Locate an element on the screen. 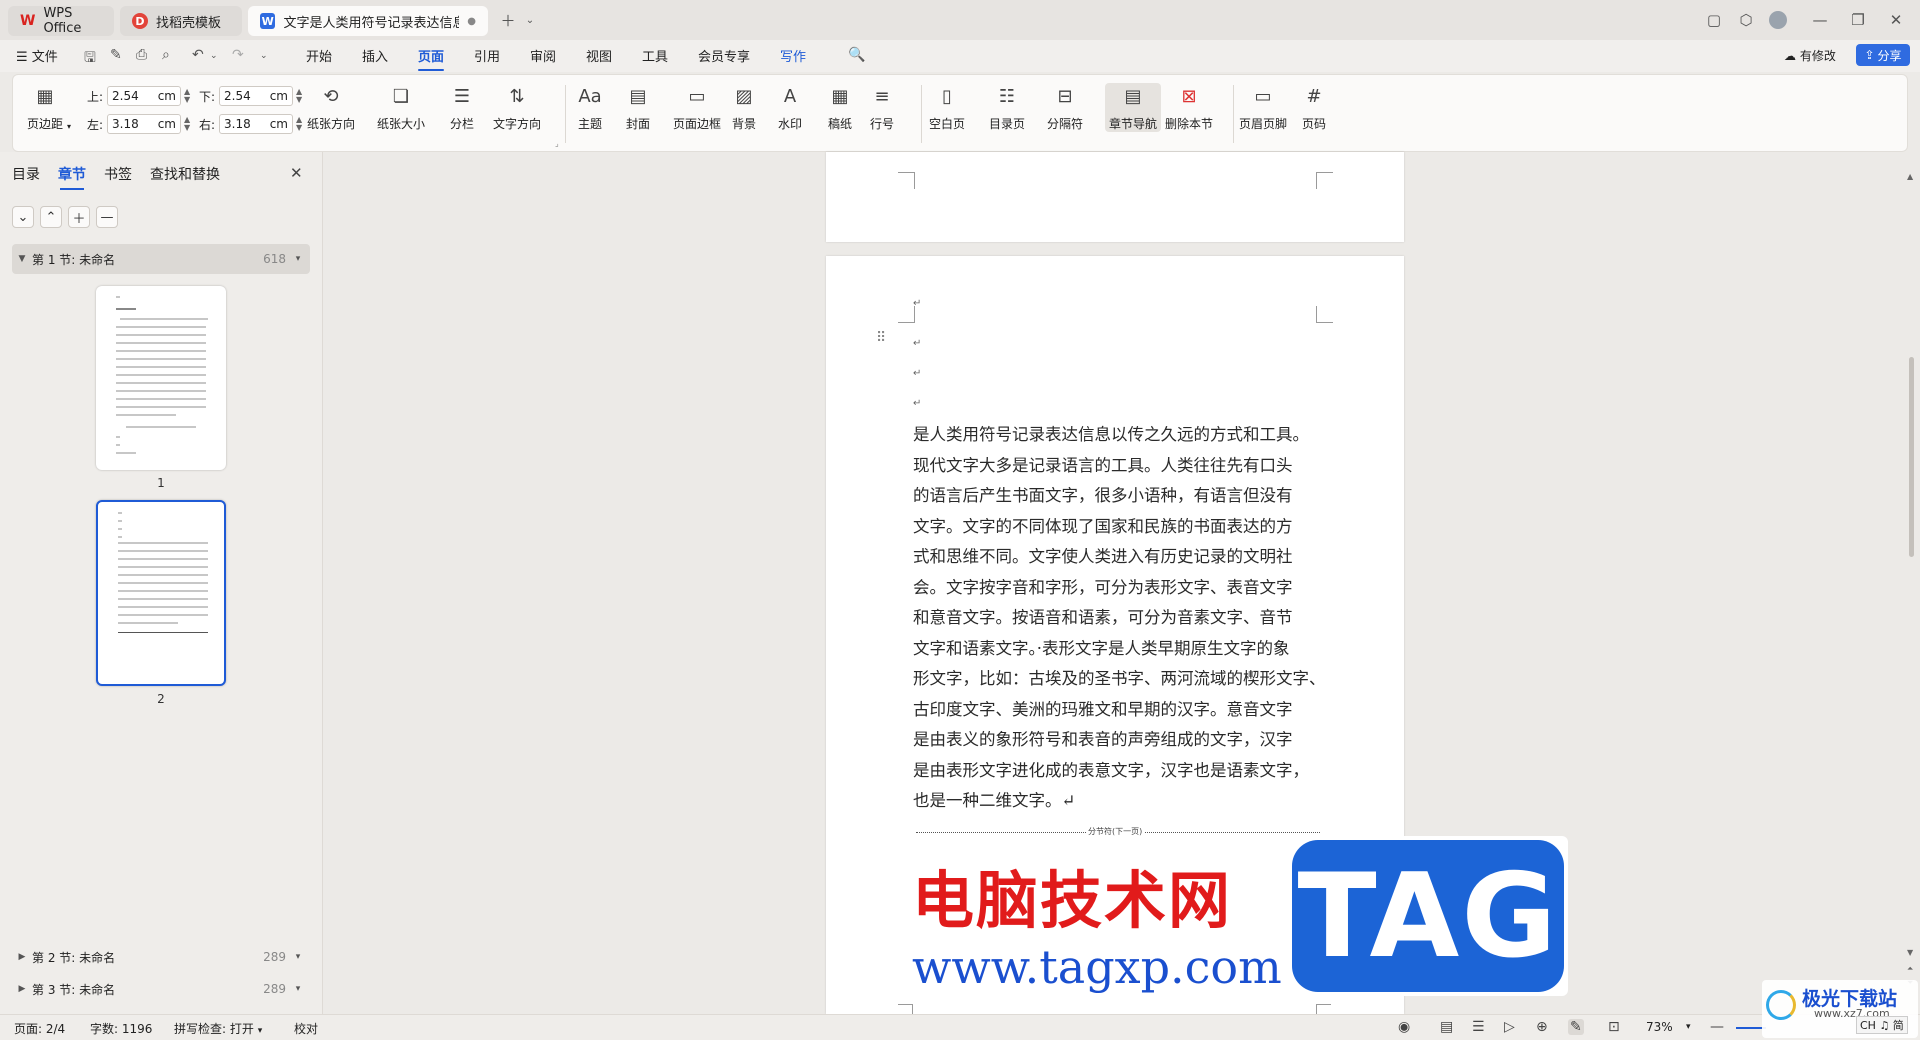  tab-list-chevron-icon: ⌄ is located at coordinates (530, 20).